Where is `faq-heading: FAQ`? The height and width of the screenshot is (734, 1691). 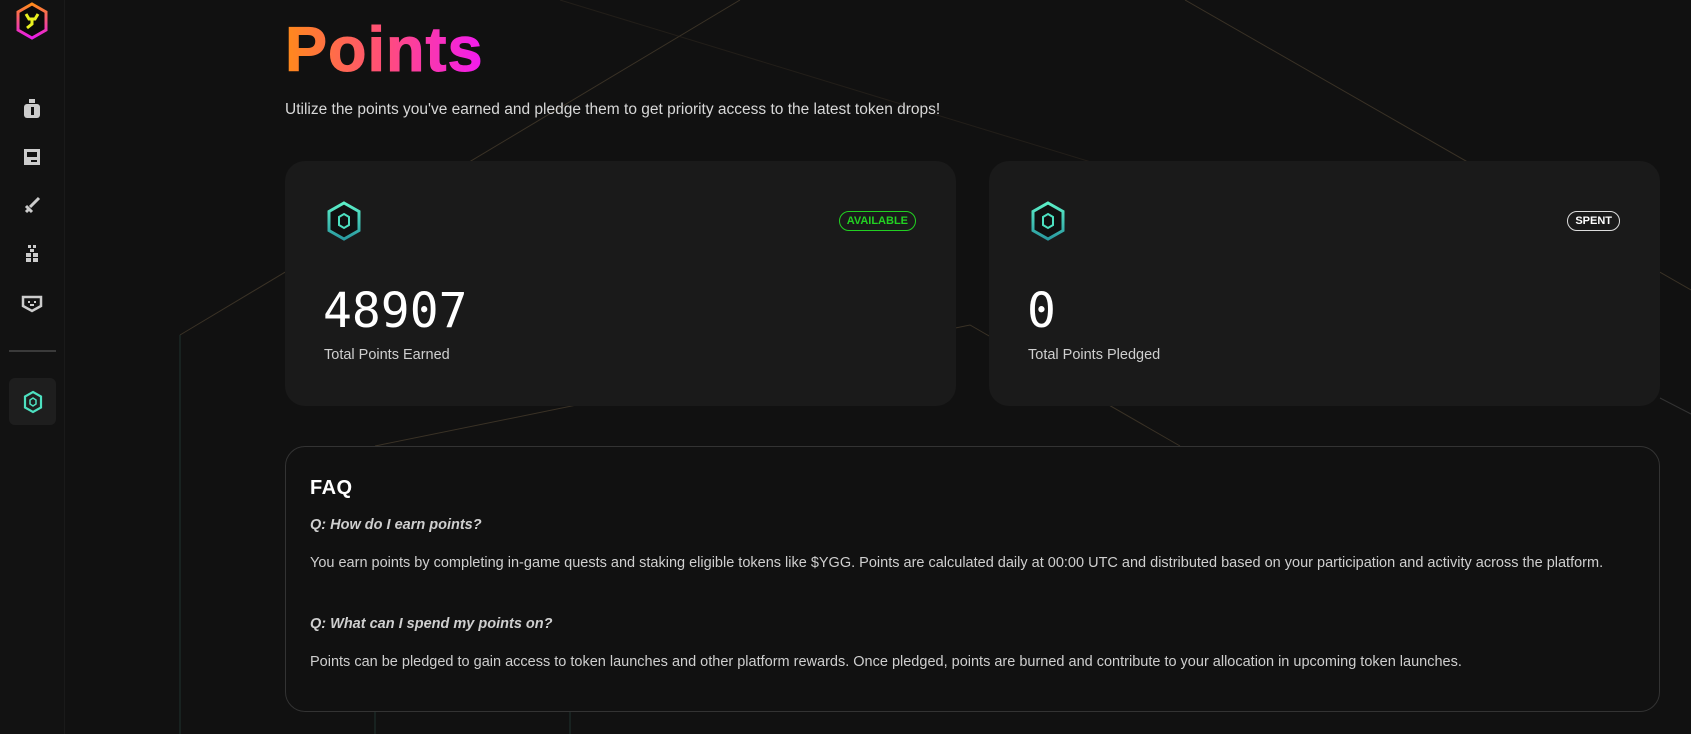
faq-heading: FAQ is located at coordinates (331, 488).